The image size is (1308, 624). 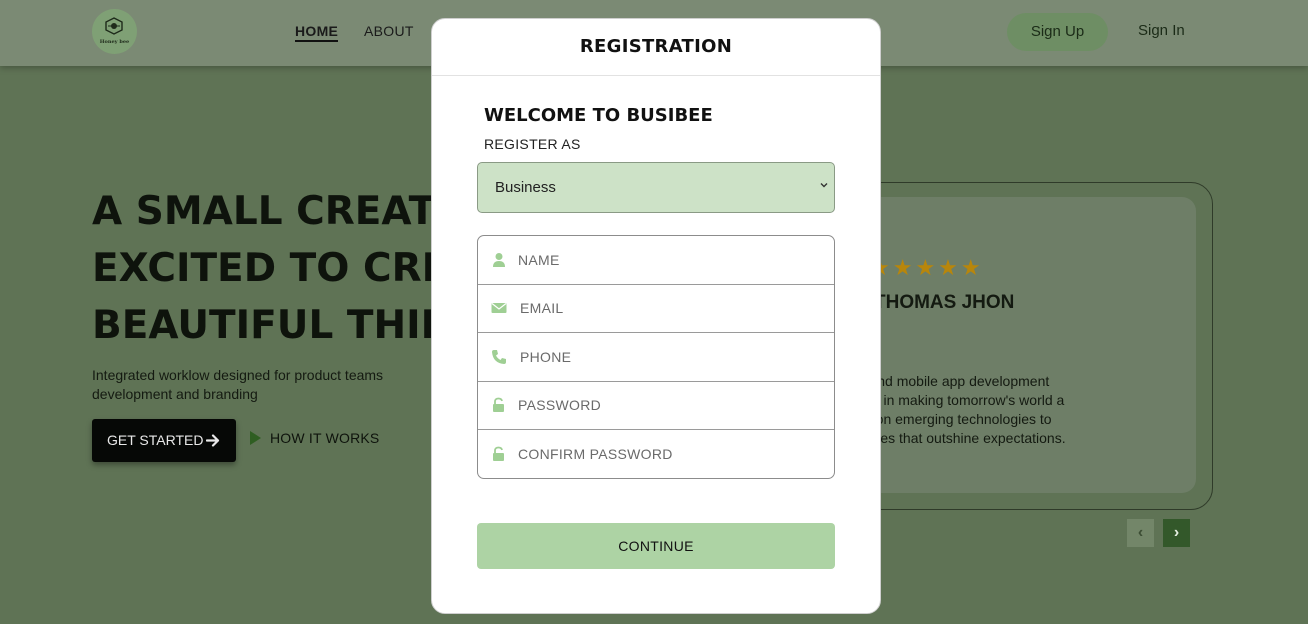 I want to click on get-started-button: GET STARTED, so click(x=164, y=440).